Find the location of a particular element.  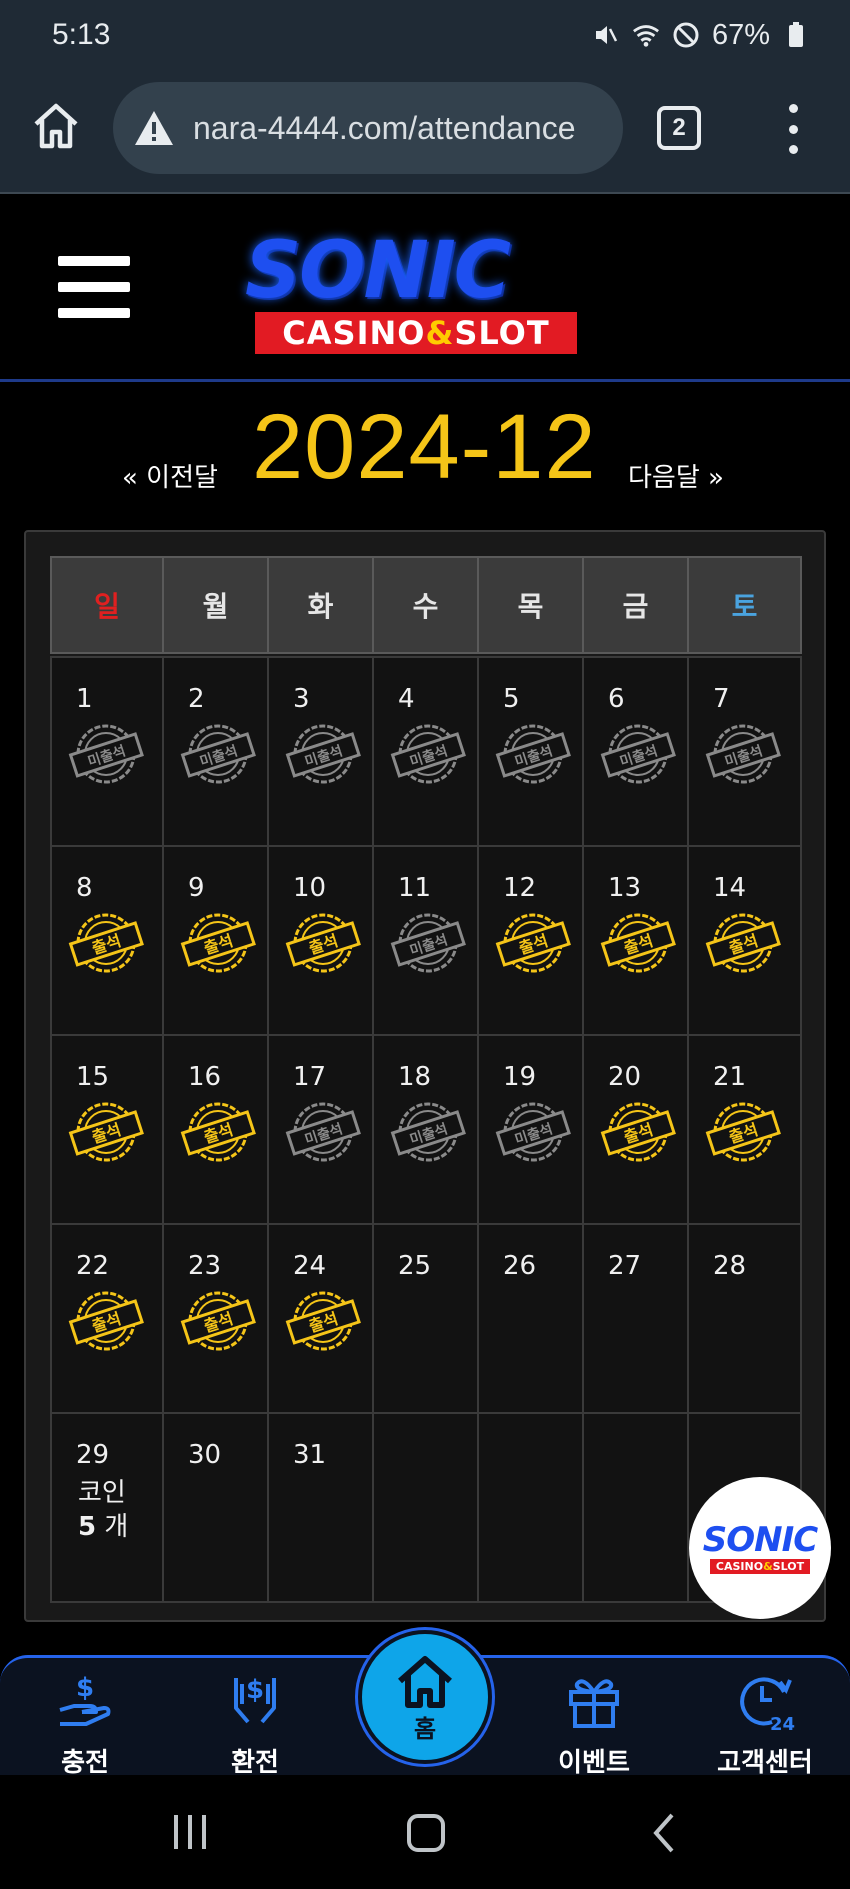

back-icon is located at coordinates (664, 1833).